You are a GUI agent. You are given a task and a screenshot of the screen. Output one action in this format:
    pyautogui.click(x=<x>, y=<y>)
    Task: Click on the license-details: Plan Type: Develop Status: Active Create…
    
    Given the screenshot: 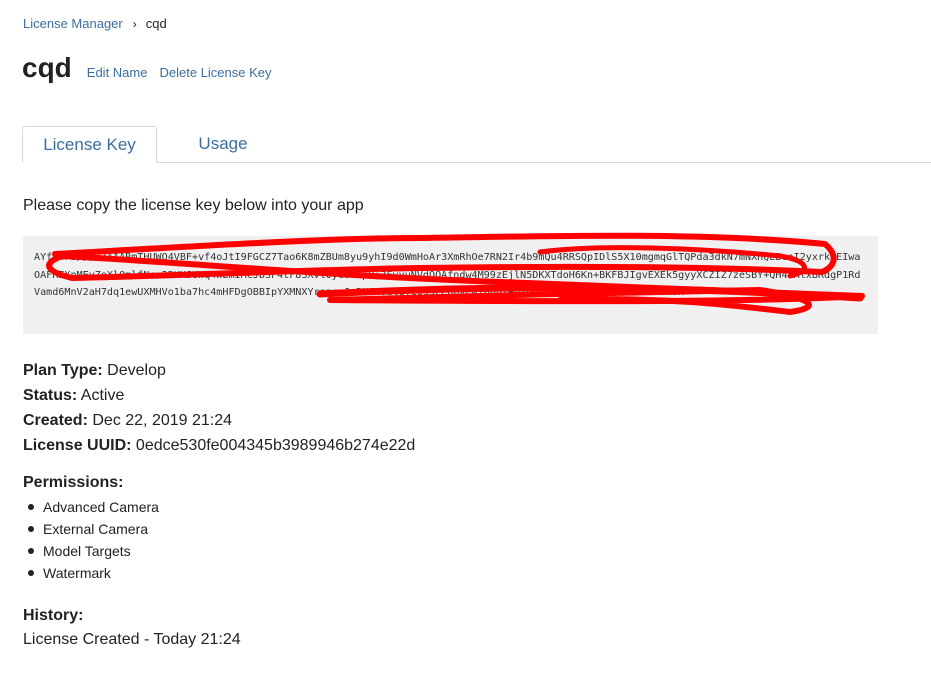 What is the action you would take?
    pyautogui.click(x=219, y=408)
    